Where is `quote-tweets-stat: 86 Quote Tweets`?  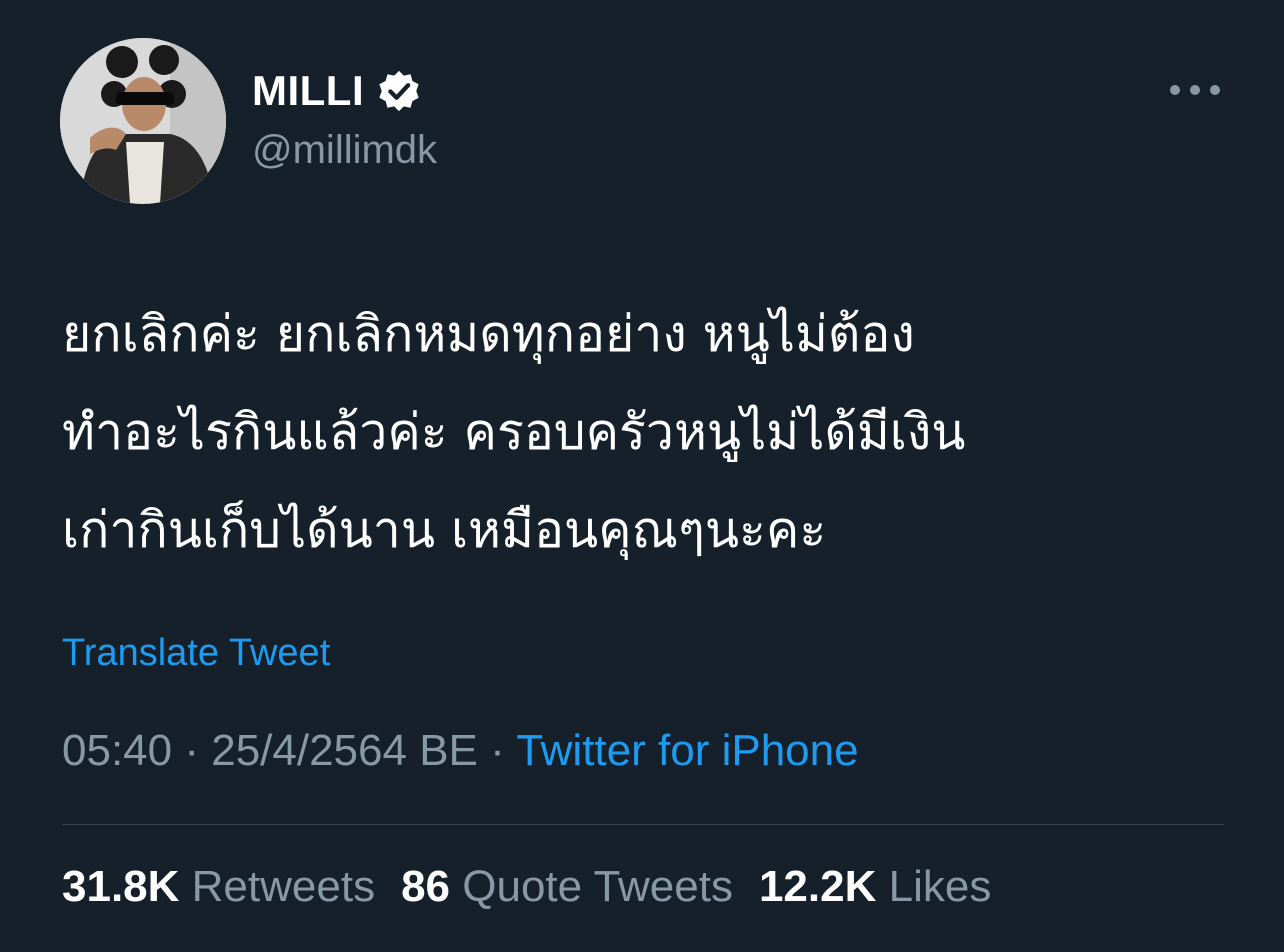
quote-tweets-stat: 86 Quote Tweets is located at coordinates (567, 887).